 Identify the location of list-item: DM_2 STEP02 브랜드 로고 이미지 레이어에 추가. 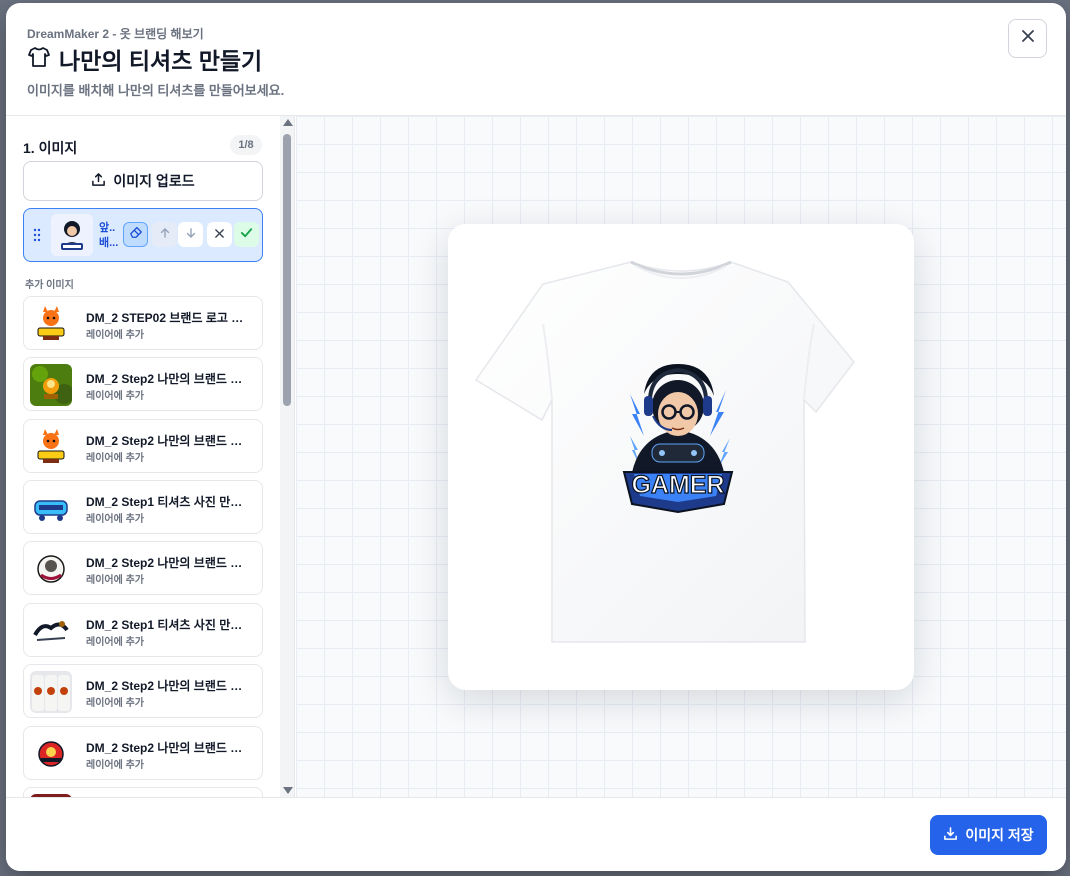
(143, 323).